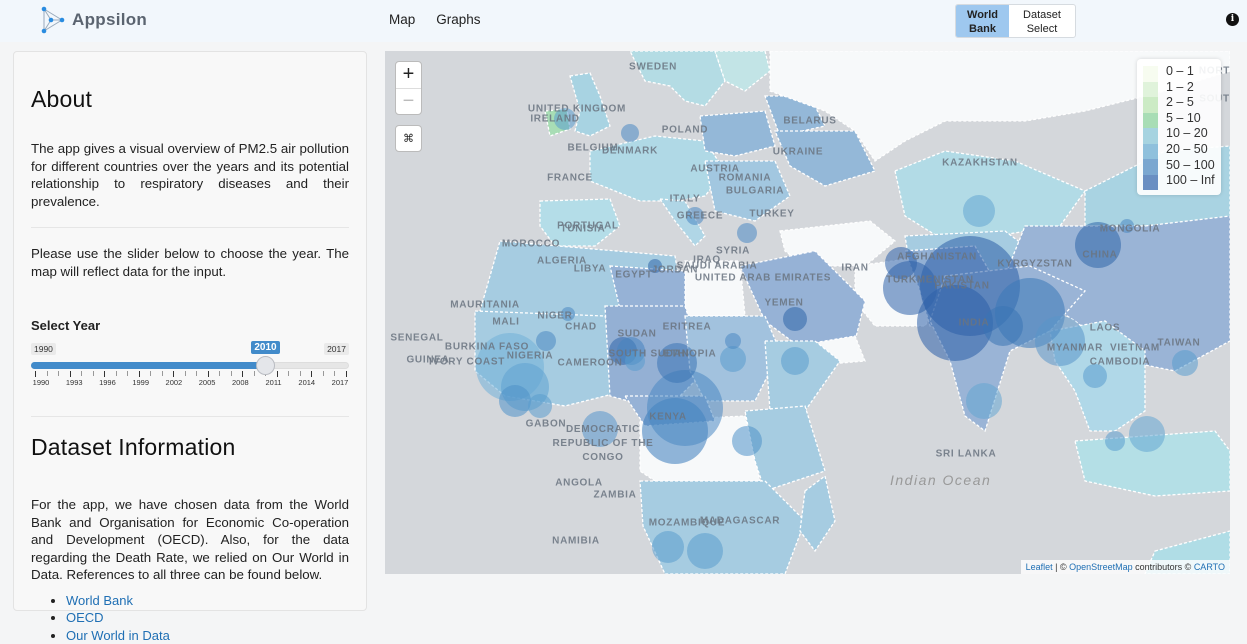  What do you see at coordinates (408, 75) in the screenshot?
I see `zoom-in-button: +` at bounding box center [408, 75].